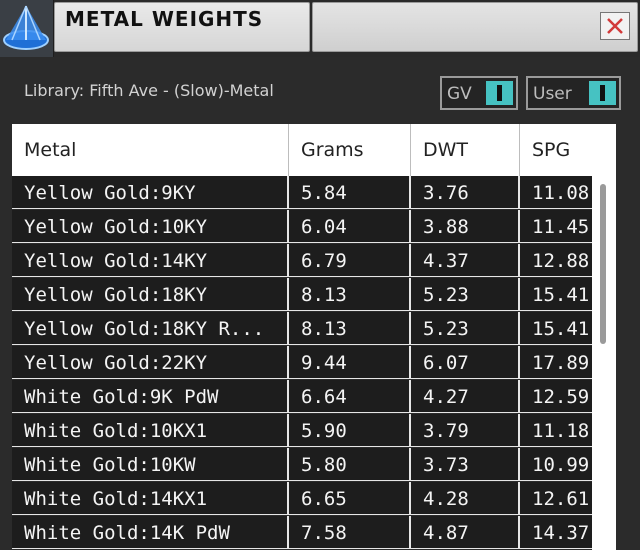 The image size is (640, 550). I want to click on cell-dwt: 4.87, so click(465, 532).